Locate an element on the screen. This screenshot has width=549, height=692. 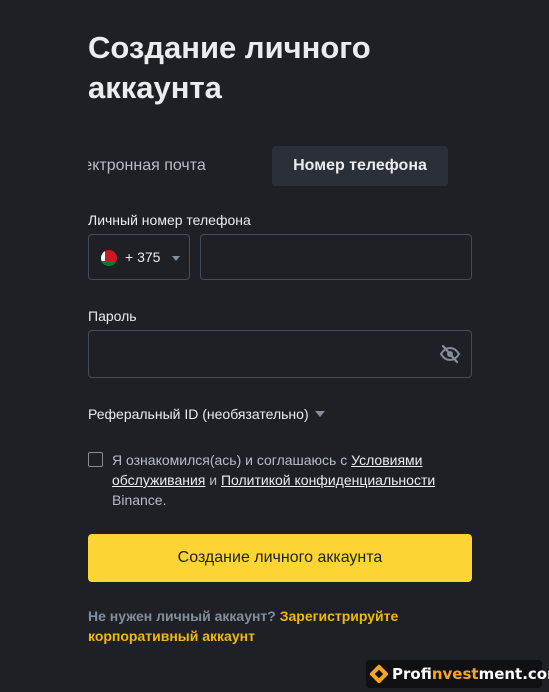
country-code-select: + 375 is located at coordinates (139, 257).